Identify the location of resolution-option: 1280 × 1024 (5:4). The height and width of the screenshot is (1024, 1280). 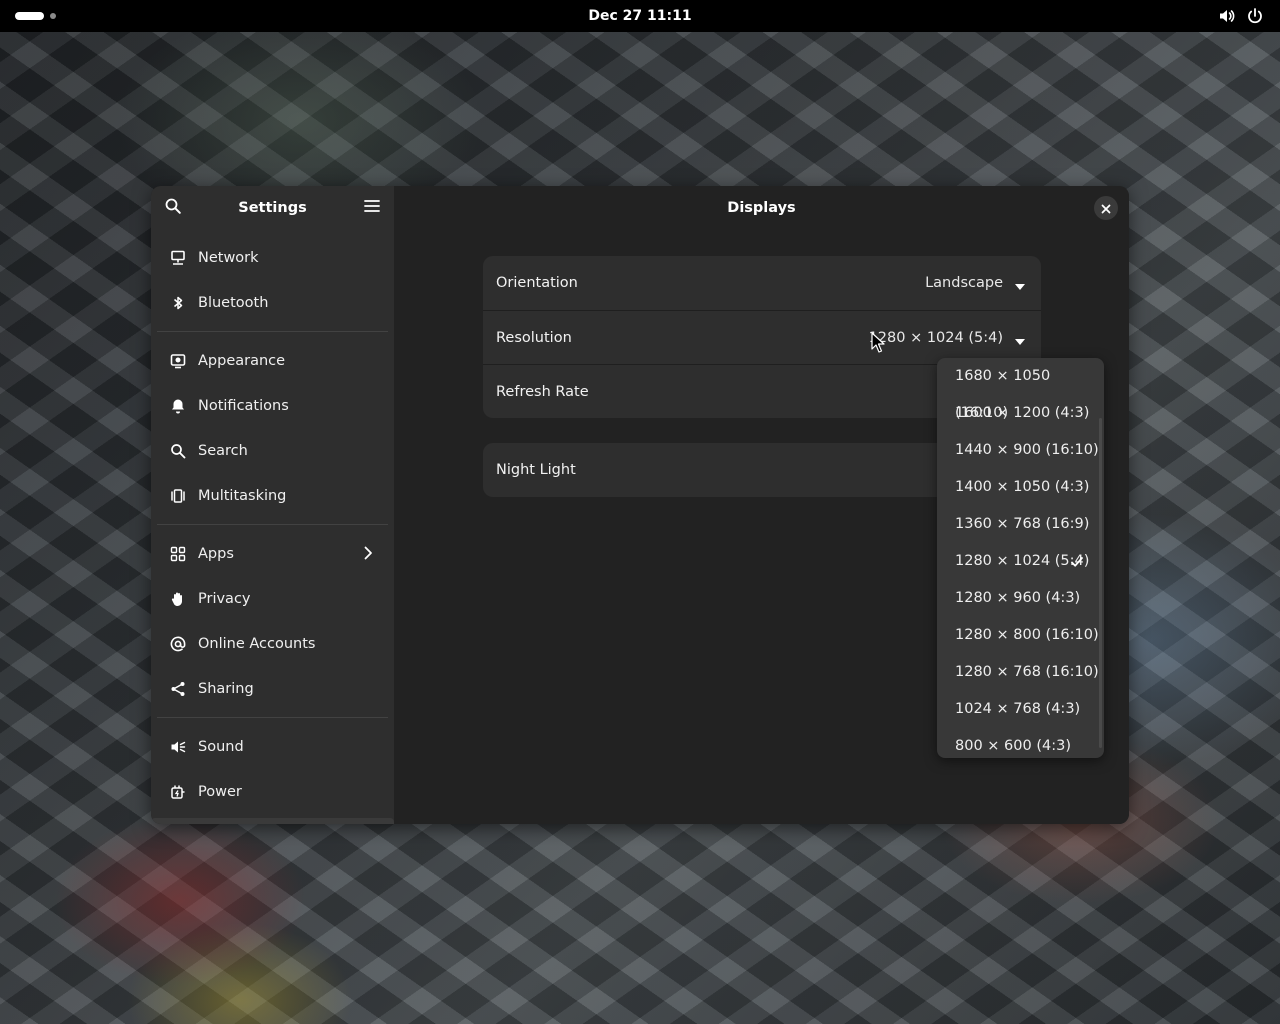
(1020, 561).